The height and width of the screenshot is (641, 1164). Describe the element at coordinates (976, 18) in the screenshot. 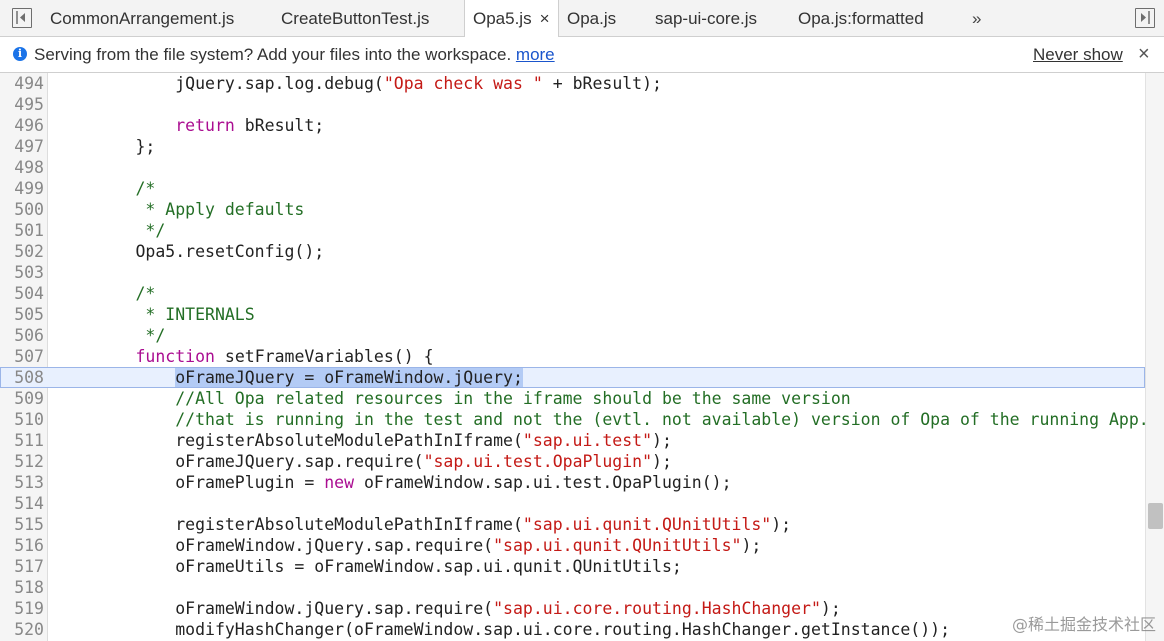

I see `more-tabs-chevron-icon: »` at that location.